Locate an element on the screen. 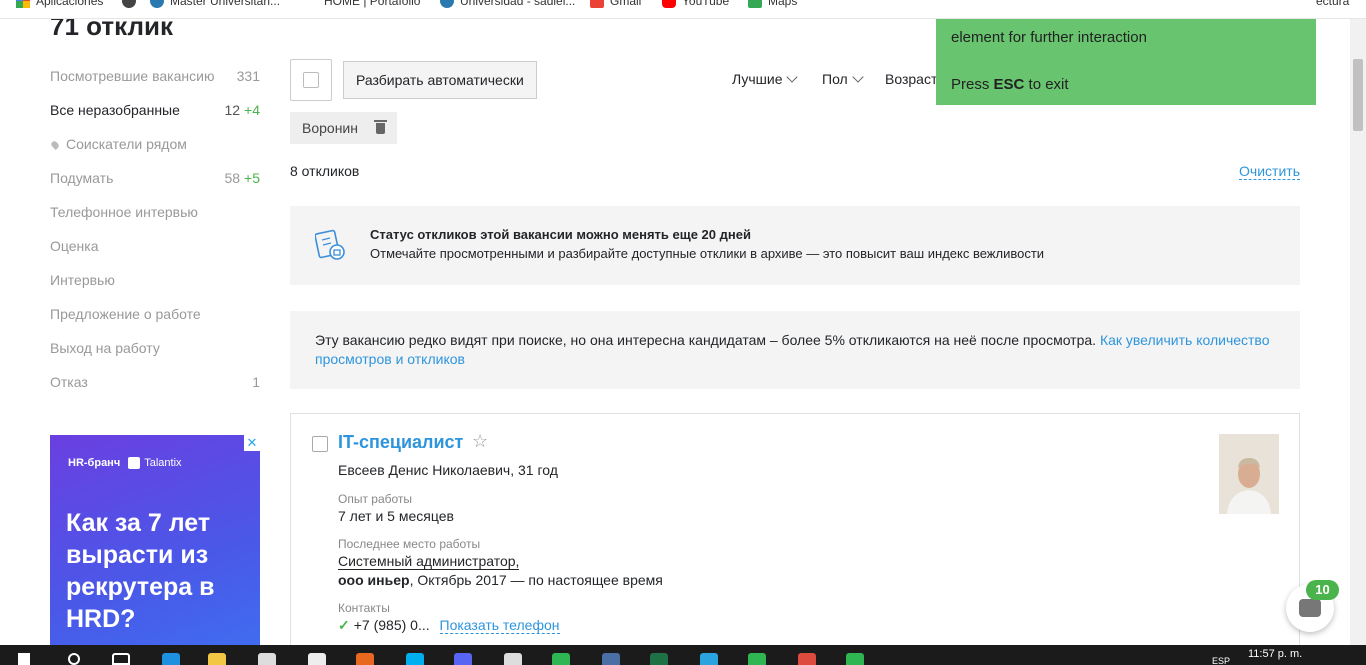  age-label: Возраст is located at coordinates (911, 79).